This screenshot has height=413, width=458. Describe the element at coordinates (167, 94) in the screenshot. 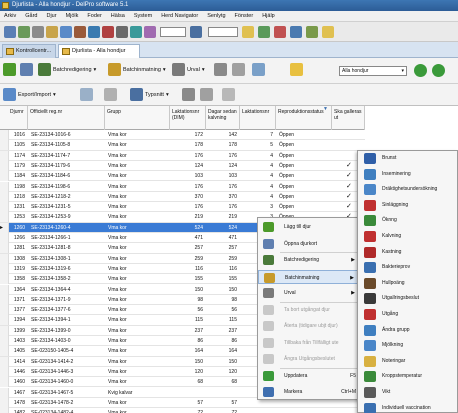

I see `chevron-down-icon: ▾` at that location.